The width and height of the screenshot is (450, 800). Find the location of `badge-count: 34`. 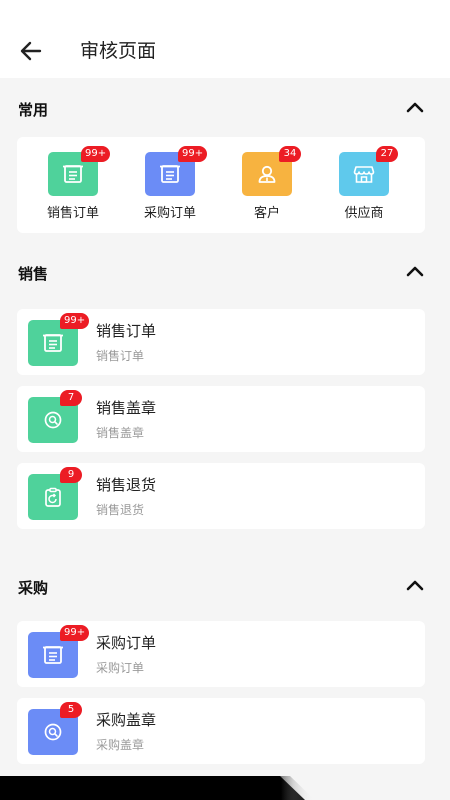

badge-count: 34 is located at coordinates (290, 154).